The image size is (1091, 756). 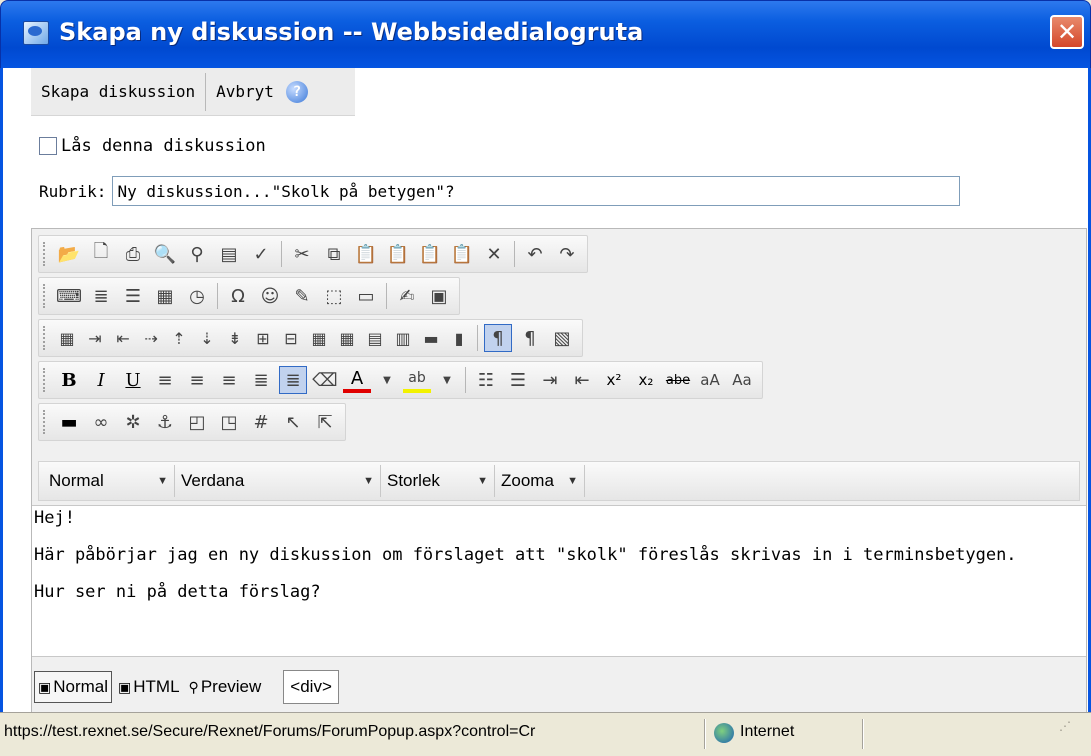 What do you see at coordinates (438, 481) in the screenshot?
I see `font-size-select: Storlek ▼` at bounding box center [438, 481].